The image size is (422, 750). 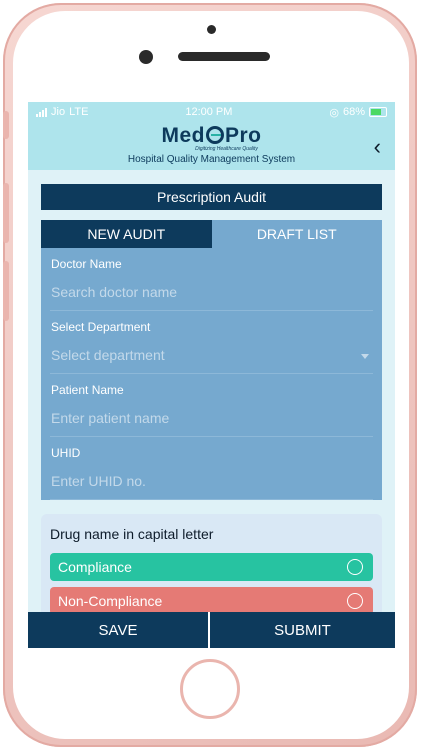 I want to click on submit-button: SUBMIT, so click(x=302, y=630).